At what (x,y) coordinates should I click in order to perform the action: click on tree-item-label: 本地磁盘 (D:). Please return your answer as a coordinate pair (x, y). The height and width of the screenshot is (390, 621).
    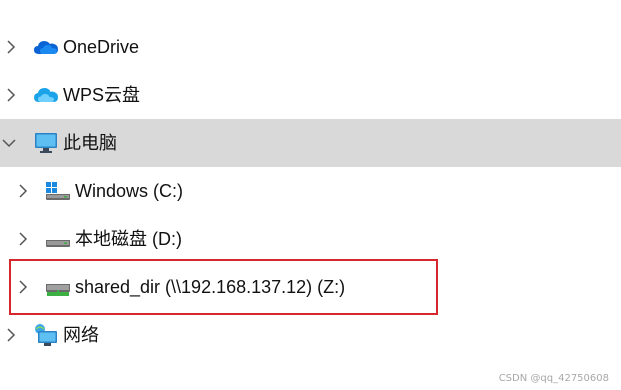
    Looking at the image, I should click on (128, 239).